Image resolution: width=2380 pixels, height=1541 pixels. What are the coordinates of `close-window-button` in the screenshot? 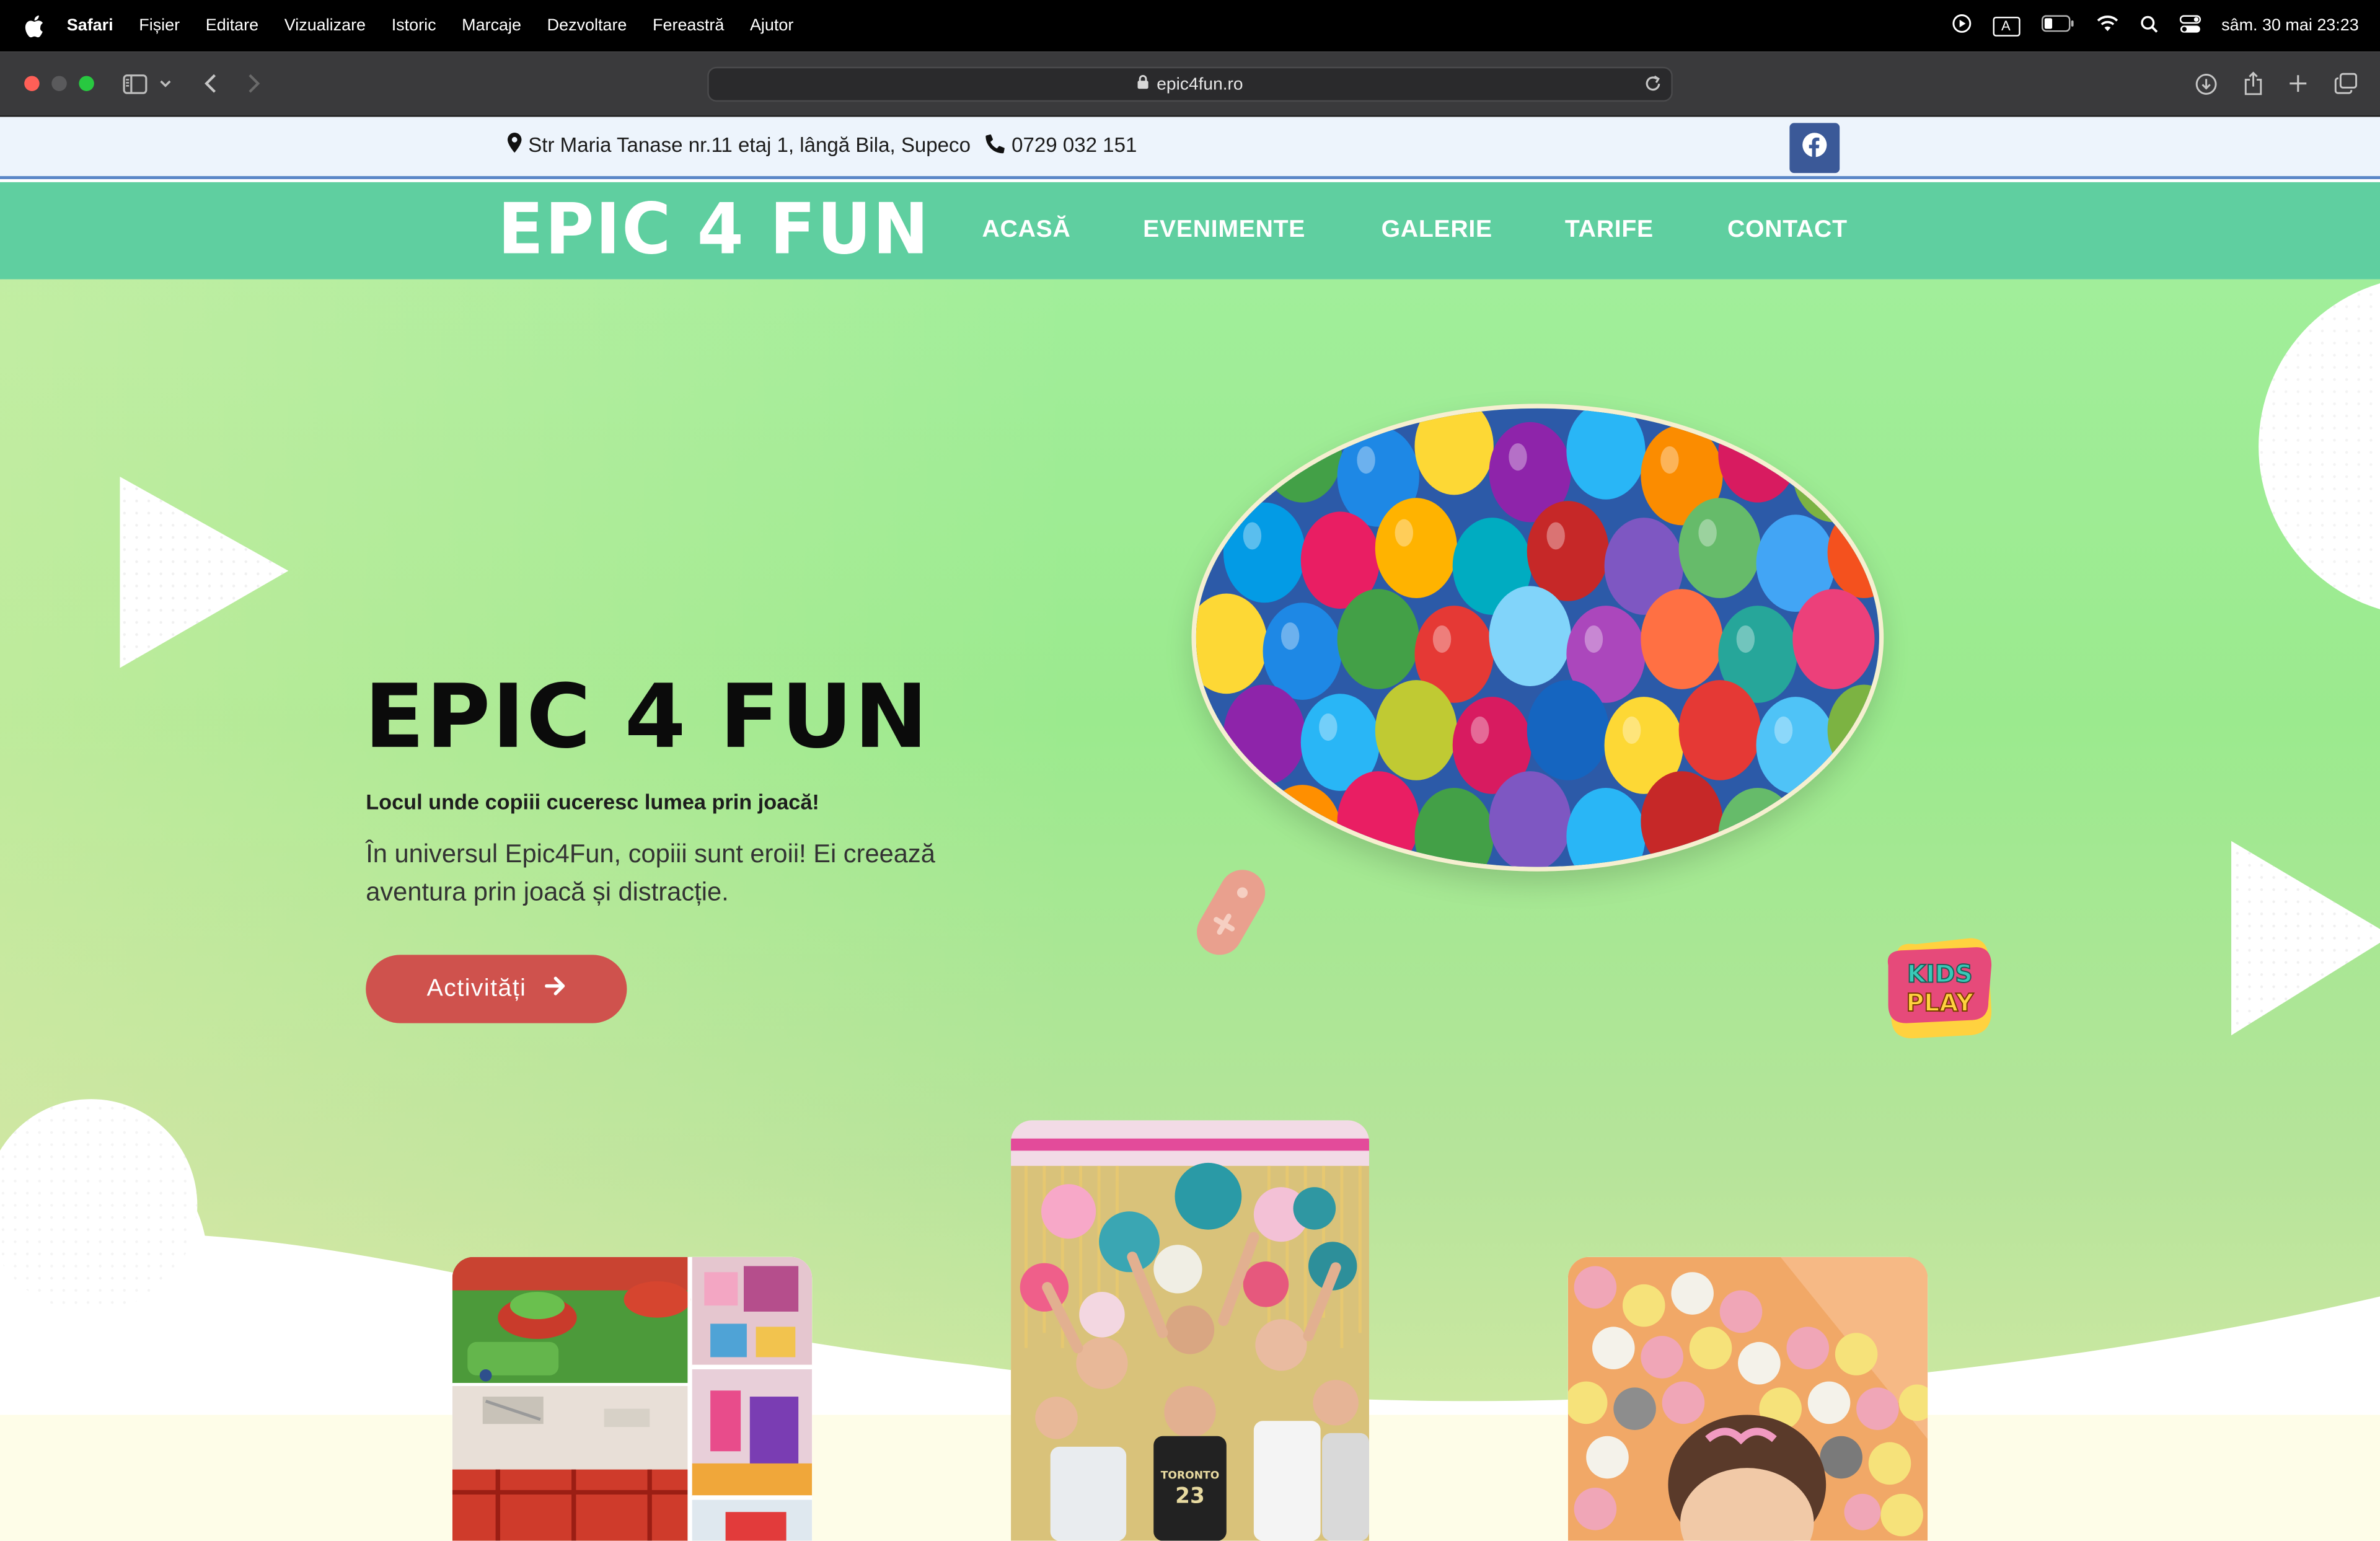 It's located at (32, 83).